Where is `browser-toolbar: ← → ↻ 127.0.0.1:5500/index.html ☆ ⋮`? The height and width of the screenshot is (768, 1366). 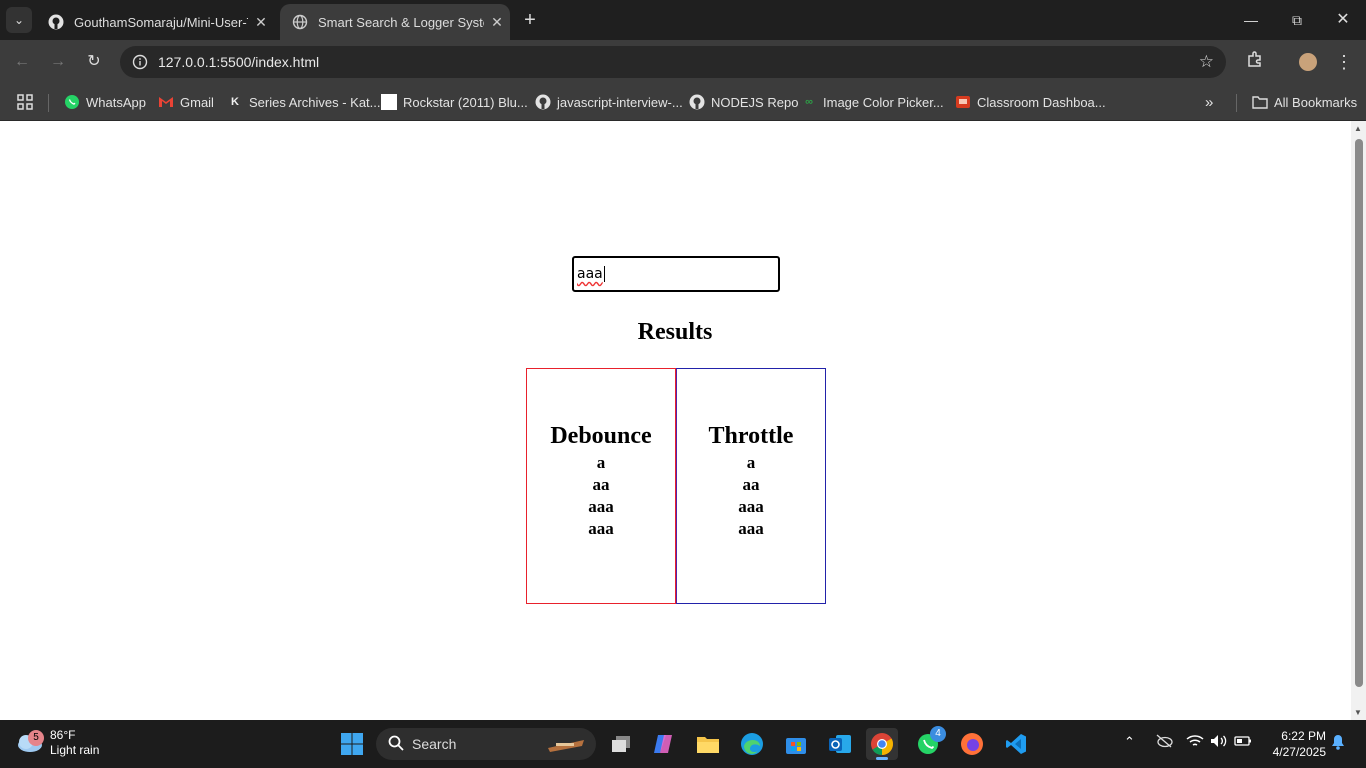 browser-toolbar: ← → ↻ 127.0.0.1:5500/index.html ☆ ⋮ is located at coordinates (683, 62).